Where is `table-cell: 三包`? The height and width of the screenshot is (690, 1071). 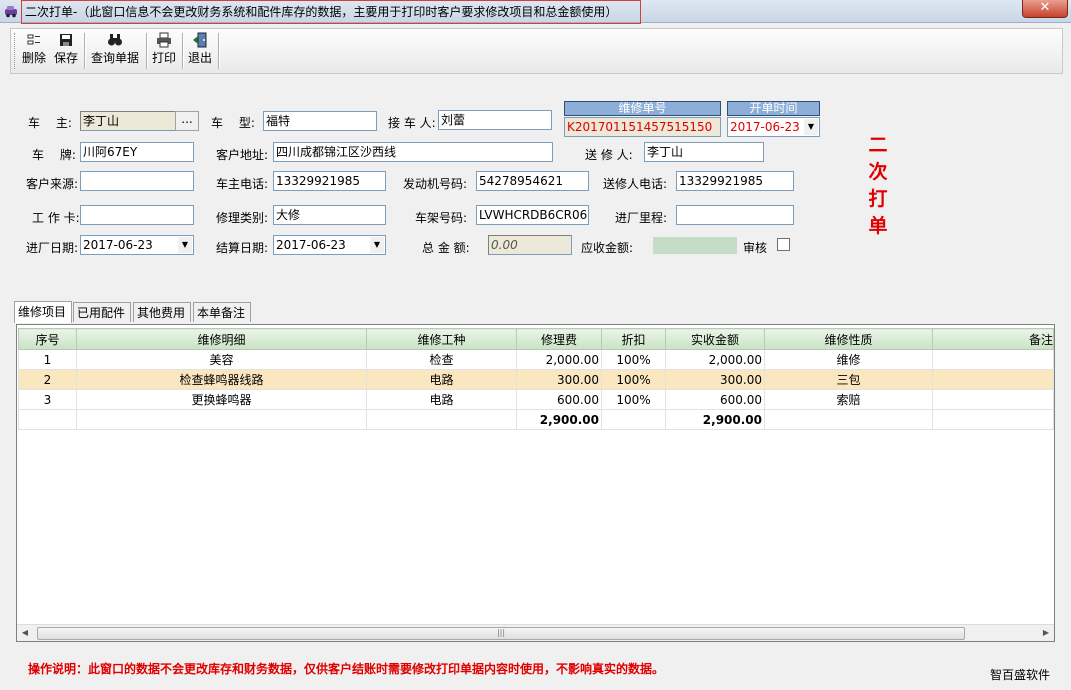 table-cell: 三包 is located at coordinates (848, 379).